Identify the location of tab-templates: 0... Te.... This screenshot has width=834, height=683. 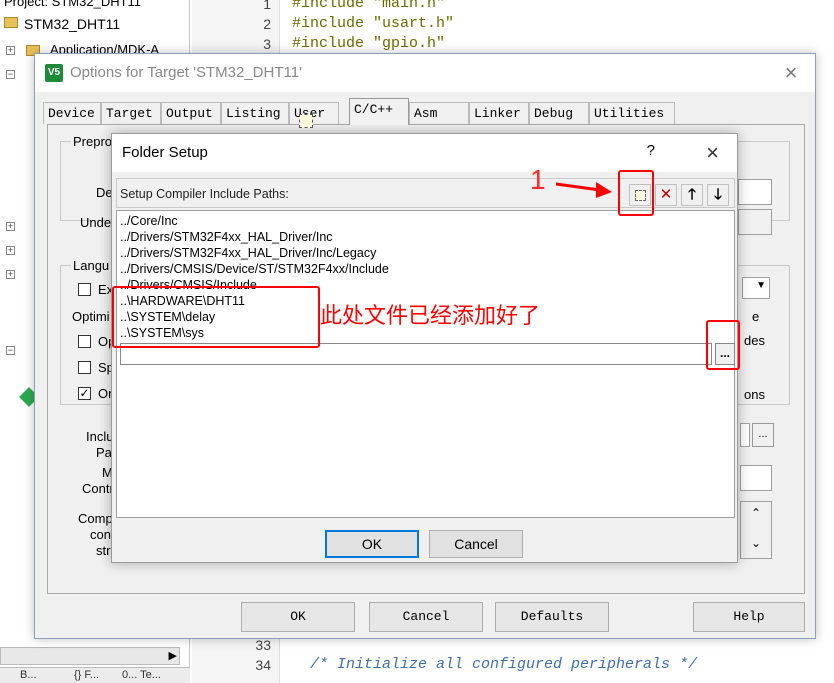
(132, 676).